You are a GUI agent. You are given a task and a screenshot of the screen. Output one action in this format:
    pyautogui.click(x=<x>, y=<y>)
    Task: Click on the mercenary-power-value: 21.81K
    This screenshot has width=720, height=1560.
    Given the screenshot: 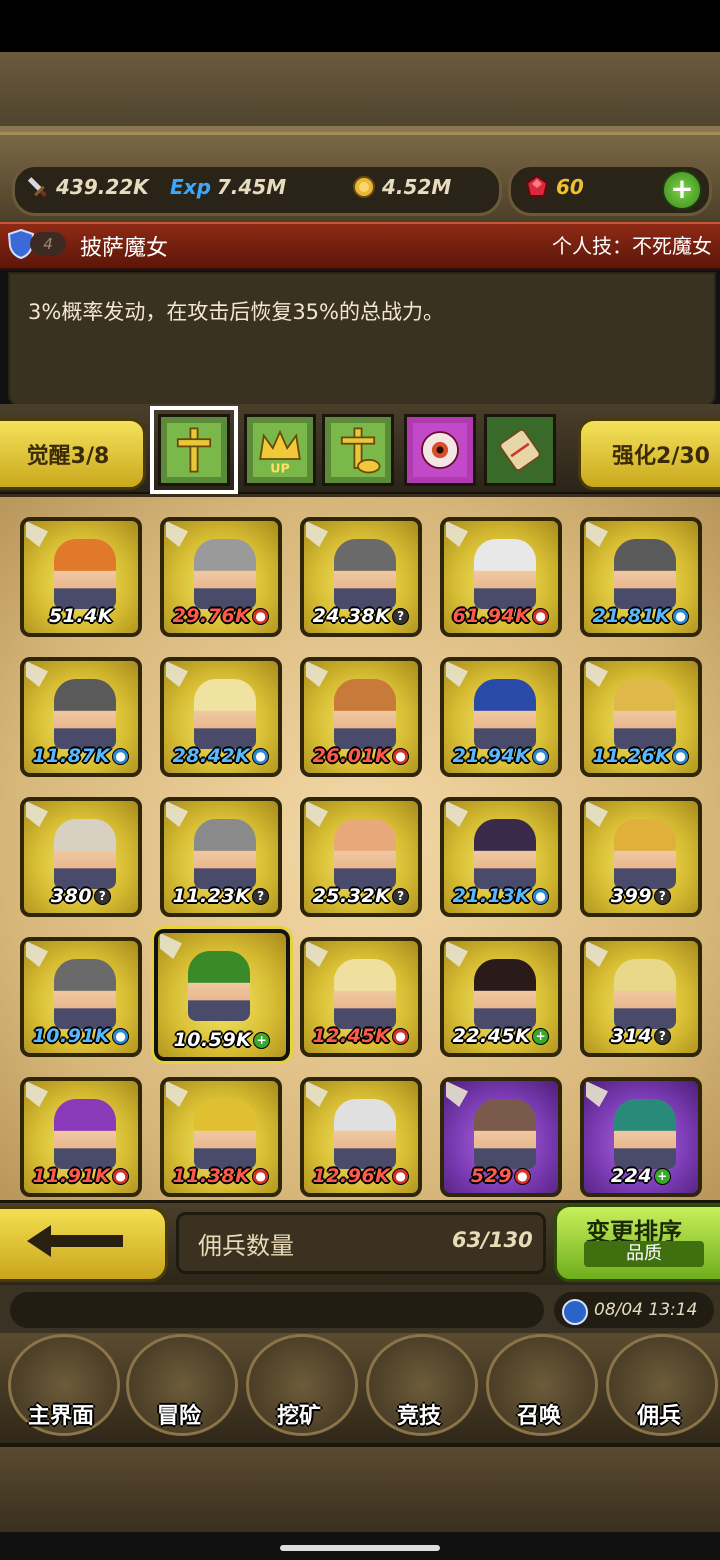 What is the action you would take?
    pyautogui.click(x=631, y=616)
    